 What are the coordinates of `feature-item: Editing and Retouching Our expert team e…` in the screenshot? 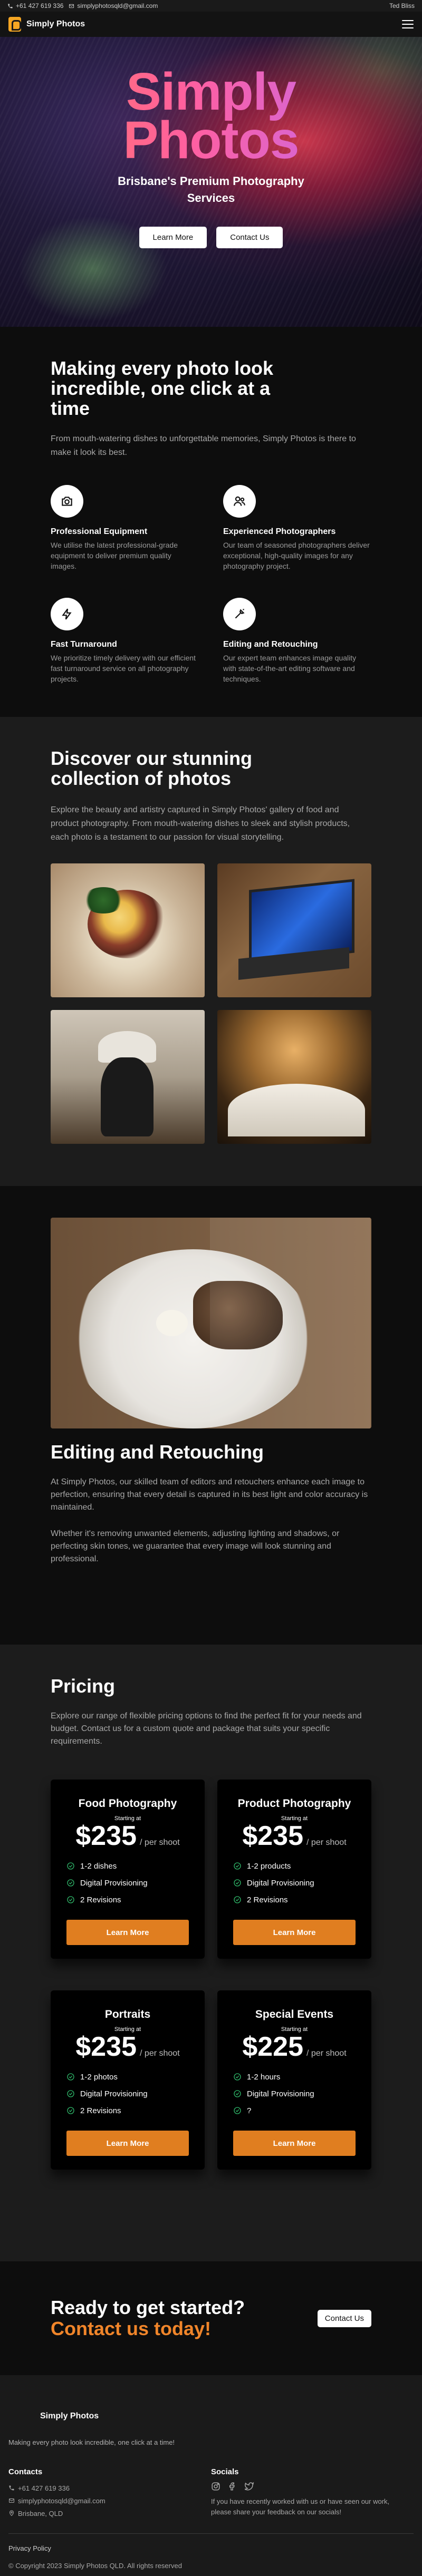 It's located at (297, 641).